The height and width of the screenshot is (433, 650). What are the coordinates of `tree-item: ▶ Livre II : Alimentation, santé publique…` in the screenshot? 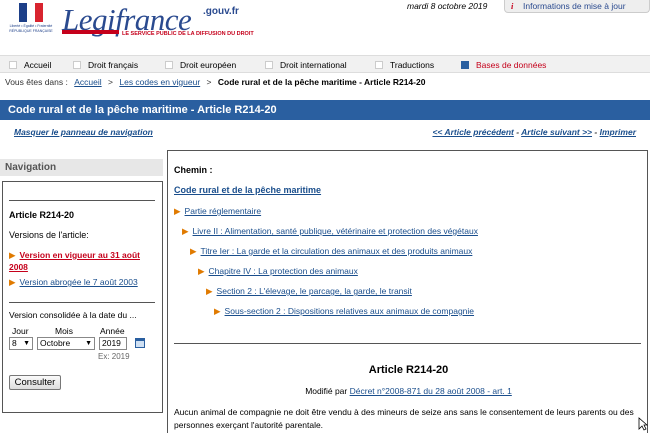 It's located at (330, 231).